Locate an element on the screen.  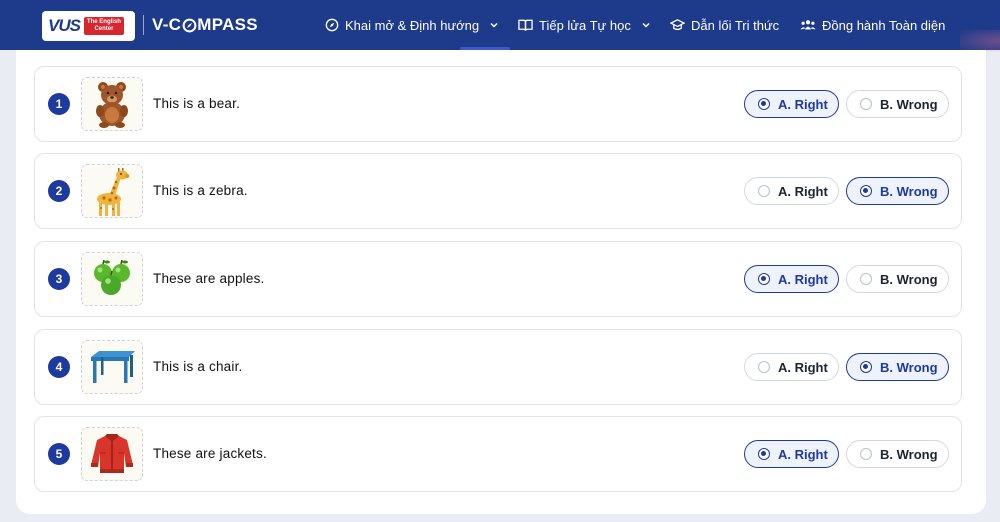
question-number: 3 is located at coordinates (59, 279).